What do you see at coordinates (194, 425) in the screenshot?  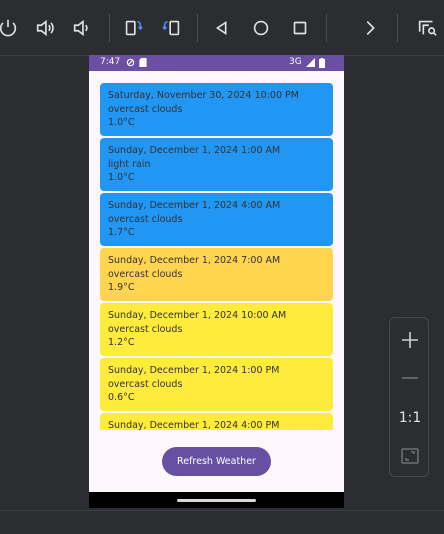 I see `forecast-datetime: Sunday, December 1, 2024 4:00 PM` at bounding box center [194, 425].